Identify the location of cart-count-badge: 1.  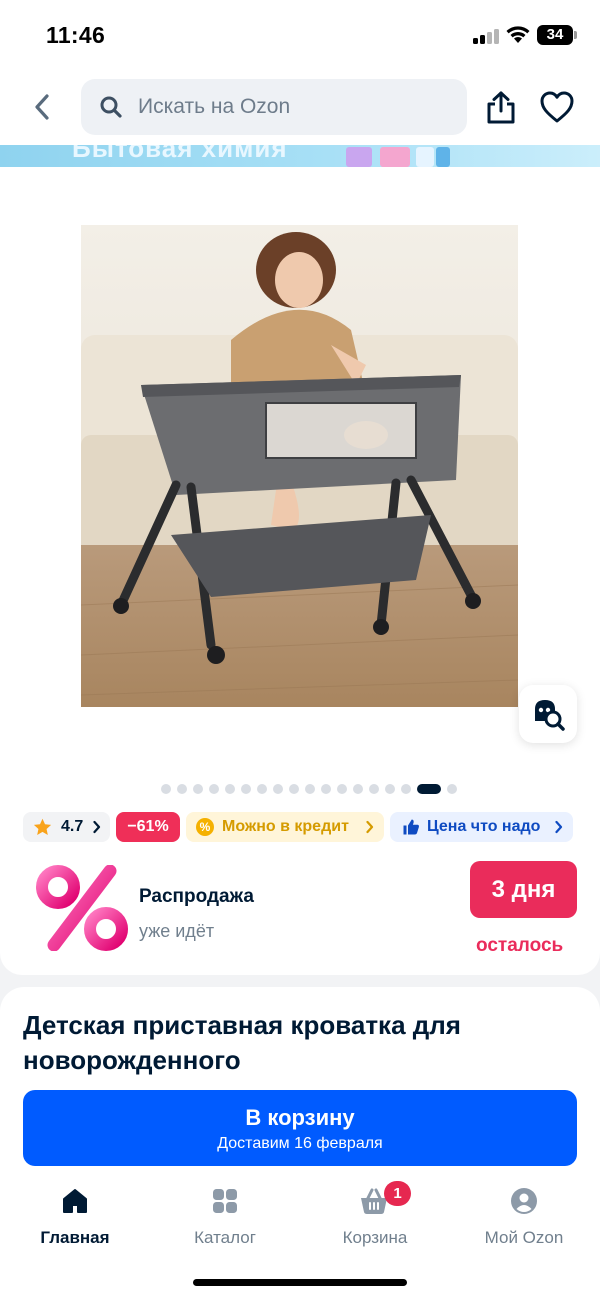
(397, 1193).